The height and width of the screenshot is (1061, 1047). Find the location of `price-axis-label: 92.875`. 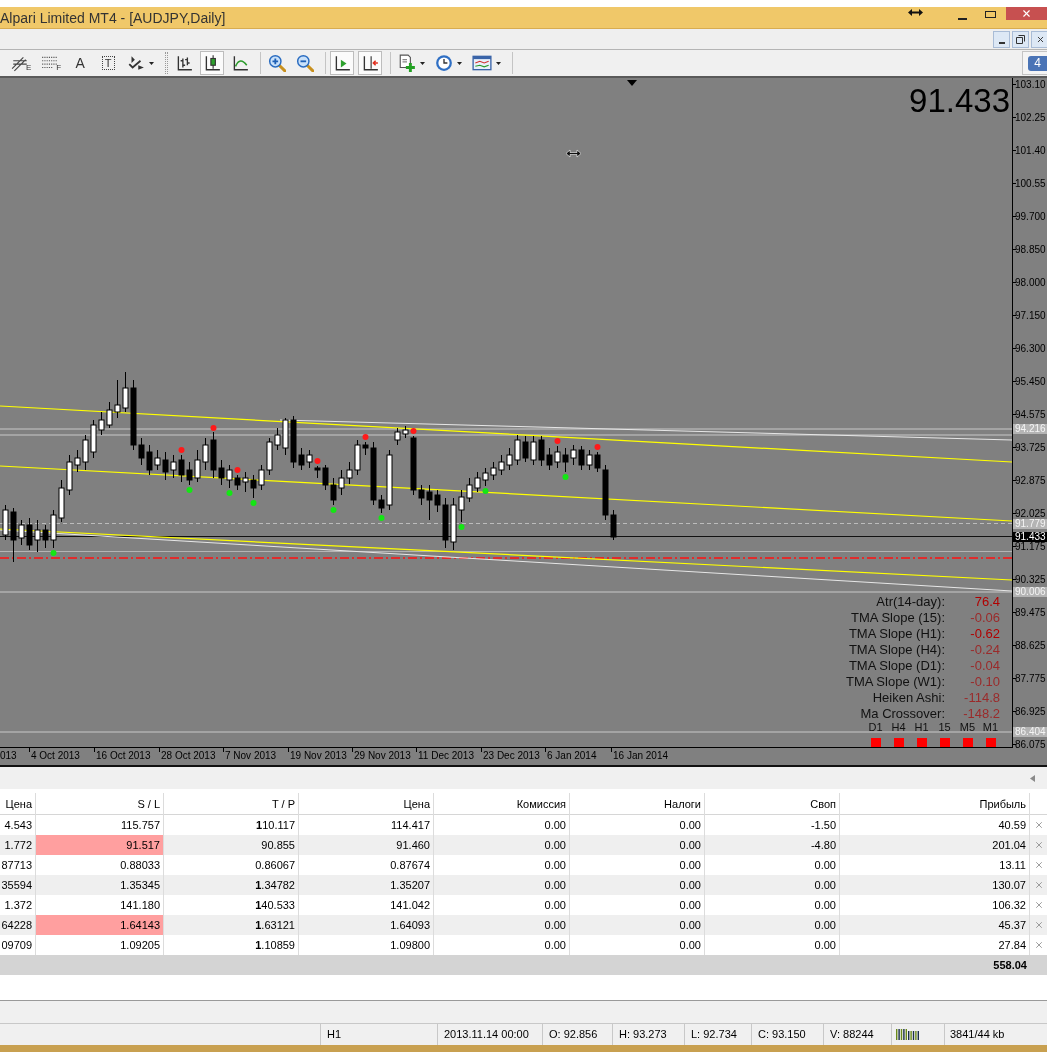

price-axis-label: 92.875 is located at coordinates (1030, 480).